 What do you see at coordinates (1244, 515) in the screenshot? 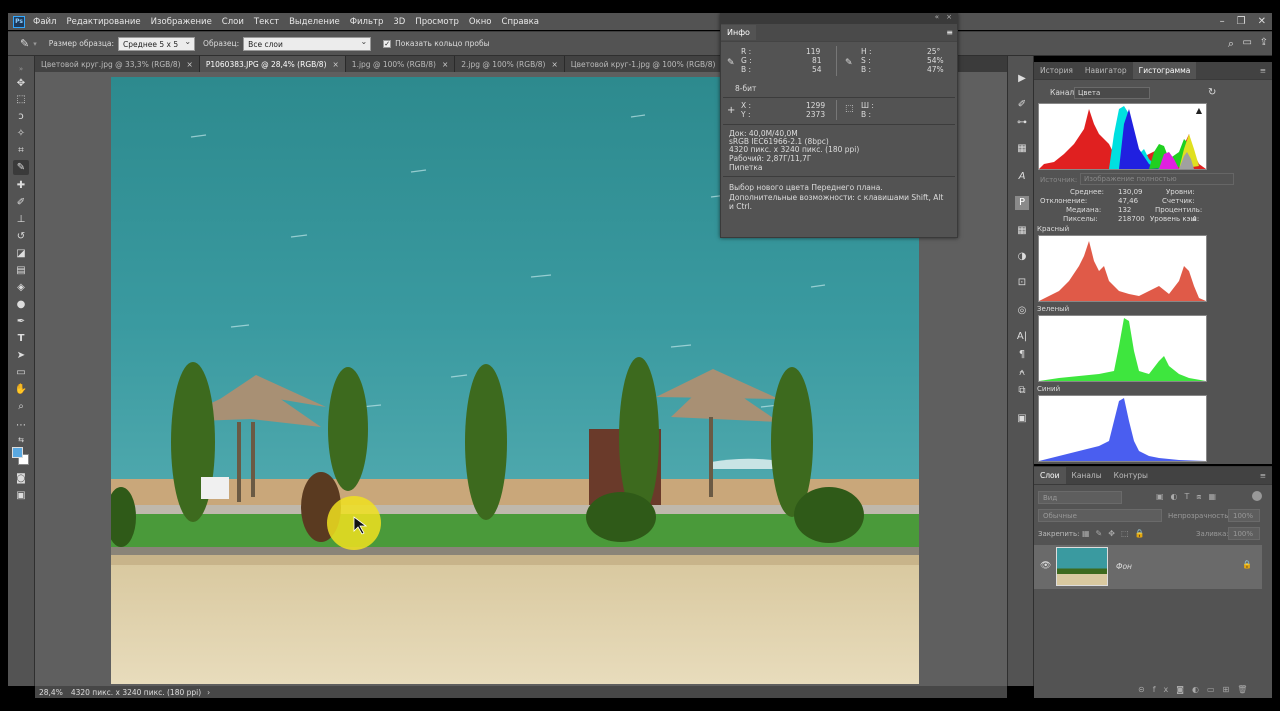
I see `opacity-input: 100%` at bounding box center [1244, 515].